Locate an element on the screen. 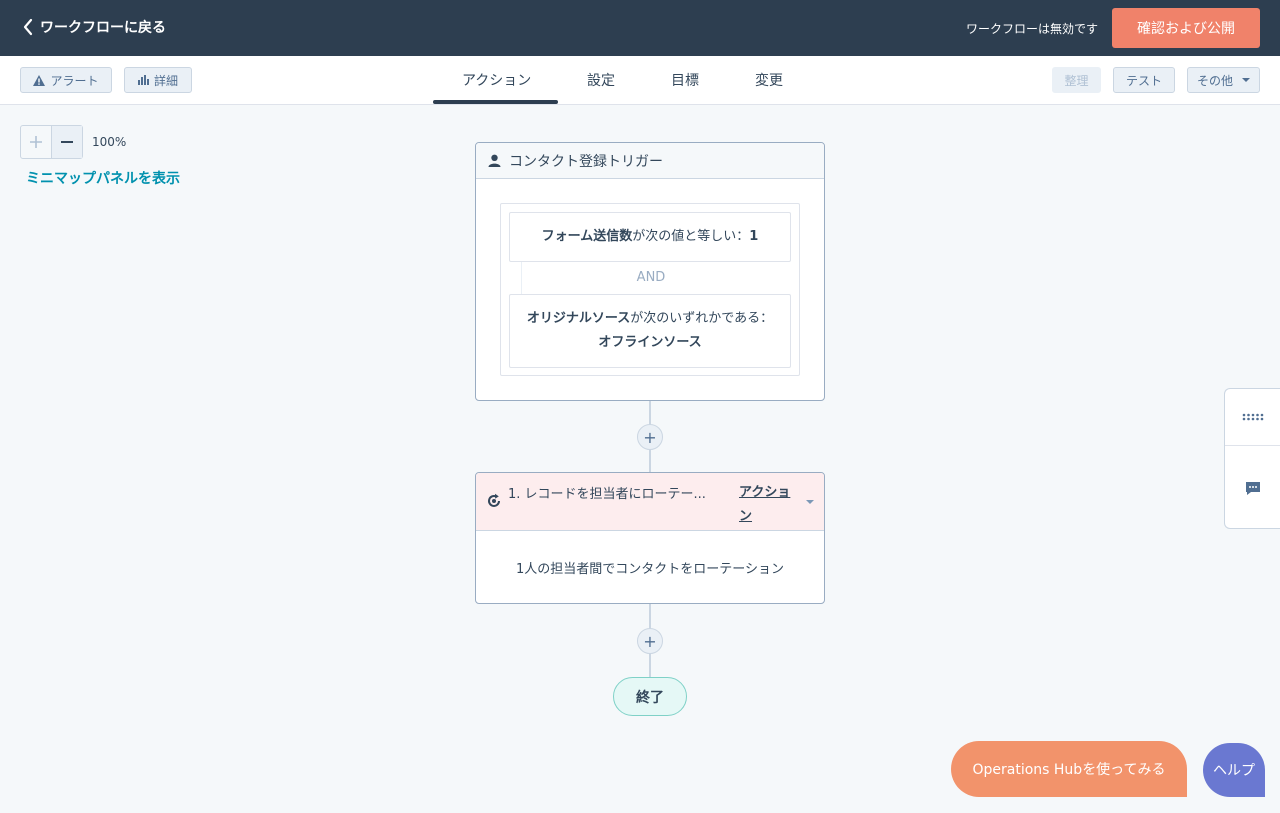 This screenshot has width=1280, height=813. bar-chart-icon is located at coordinates (143, 80).